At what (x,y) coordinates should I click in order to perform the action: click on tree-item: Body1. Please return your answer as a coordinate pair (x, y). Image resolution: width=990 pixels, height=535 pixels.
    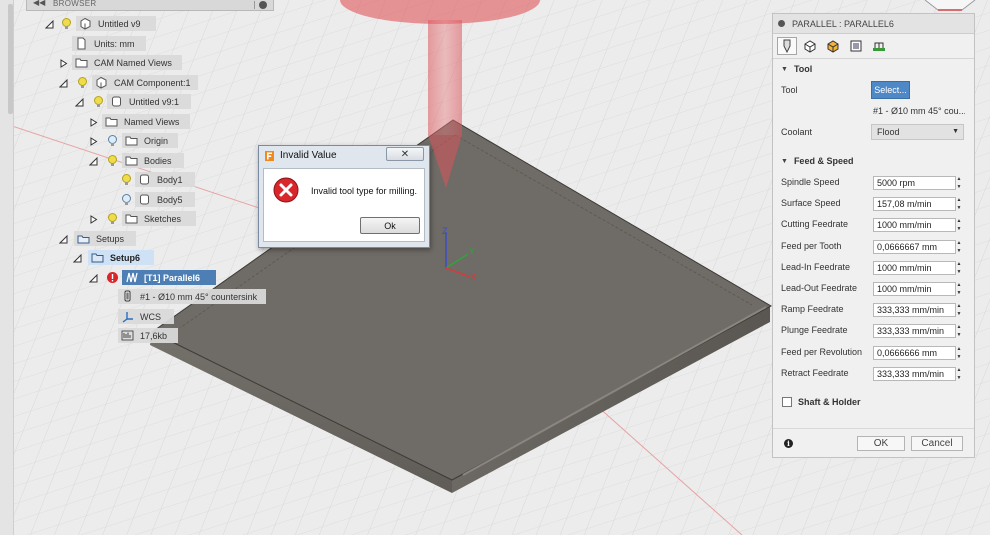
    Looking at the image, I should click on (165, 179).